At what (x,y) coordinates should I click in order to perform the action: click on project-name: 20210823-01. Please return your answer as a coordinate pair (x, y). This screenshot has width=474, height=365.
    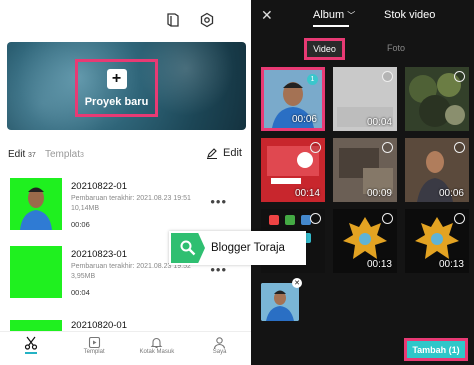
    Looking at the image, I should click on (99, 254).